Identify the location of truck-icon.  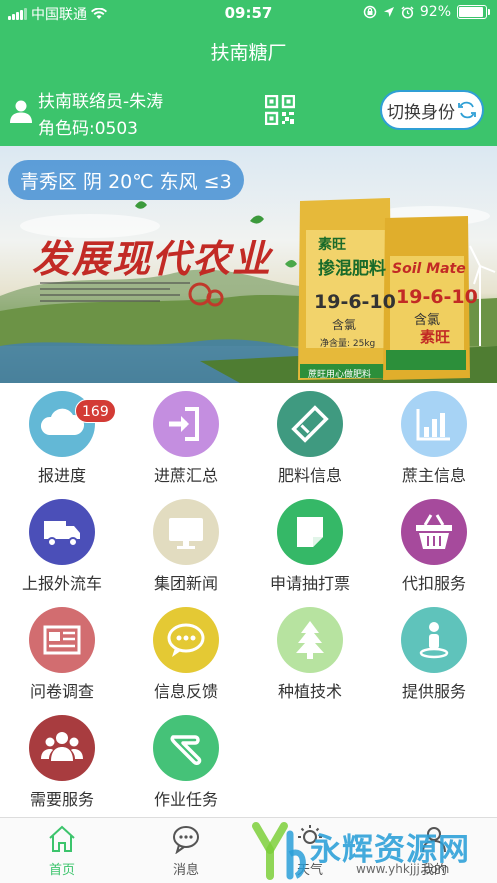
(62, 534).